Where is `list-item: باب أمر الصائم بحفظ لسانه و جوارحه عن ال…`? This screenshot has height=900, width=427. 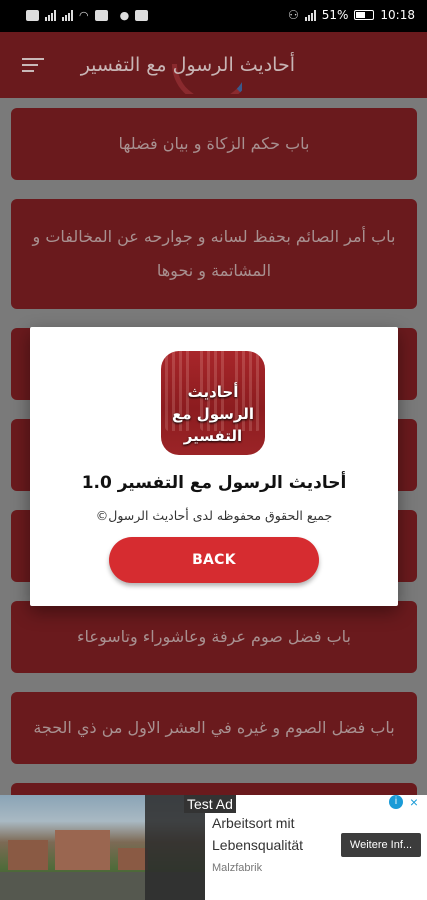 list-item: باب أمر الصائم بحفظ لسانه و جوارحه عن ال… is located at coordinates (214, 254).